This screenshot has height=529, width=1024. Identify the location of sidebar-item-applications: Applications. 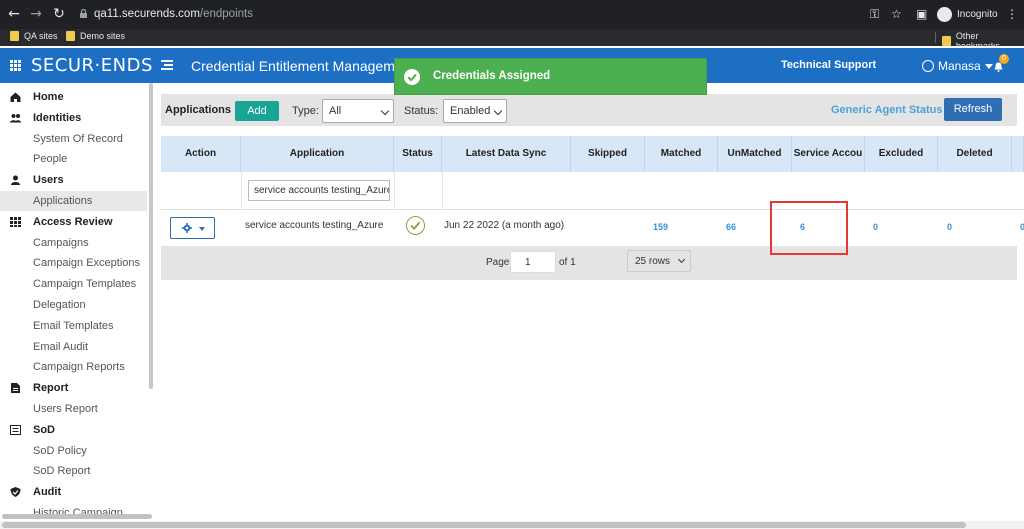
(73, 201).